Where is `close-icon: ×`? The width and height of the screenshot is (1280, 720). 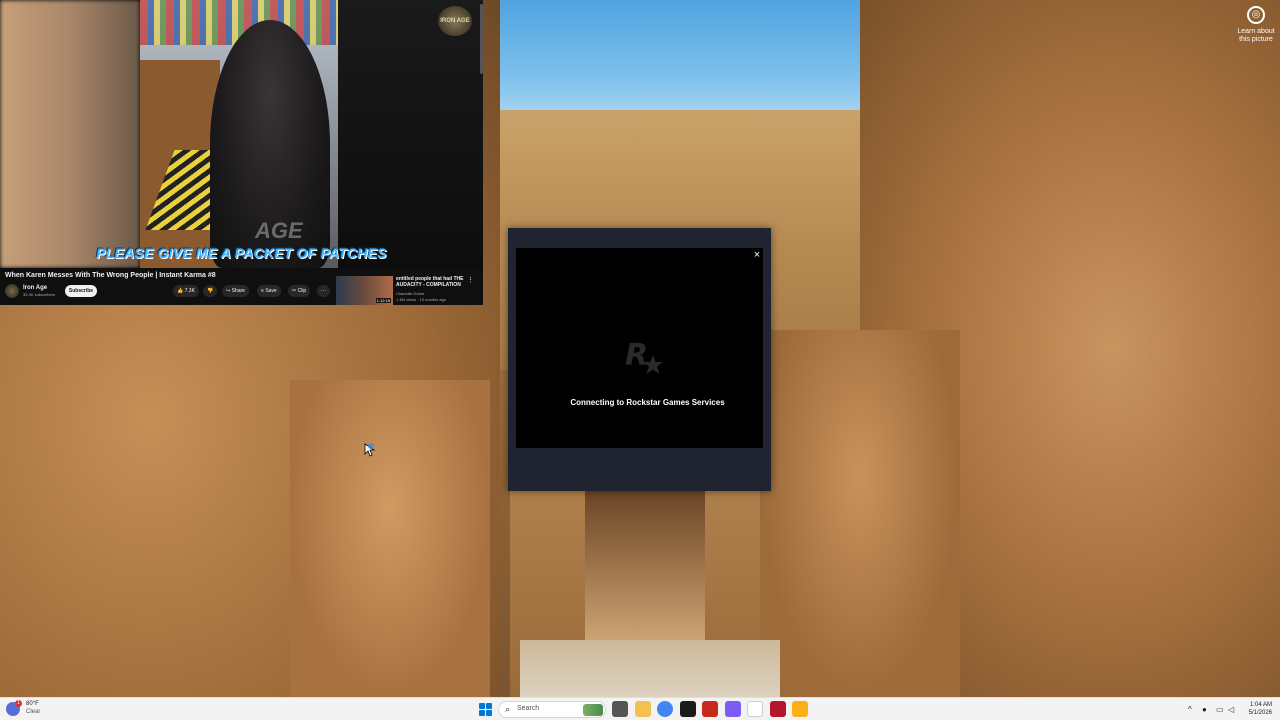 close-icon: × is located at coordinates (757, 255).